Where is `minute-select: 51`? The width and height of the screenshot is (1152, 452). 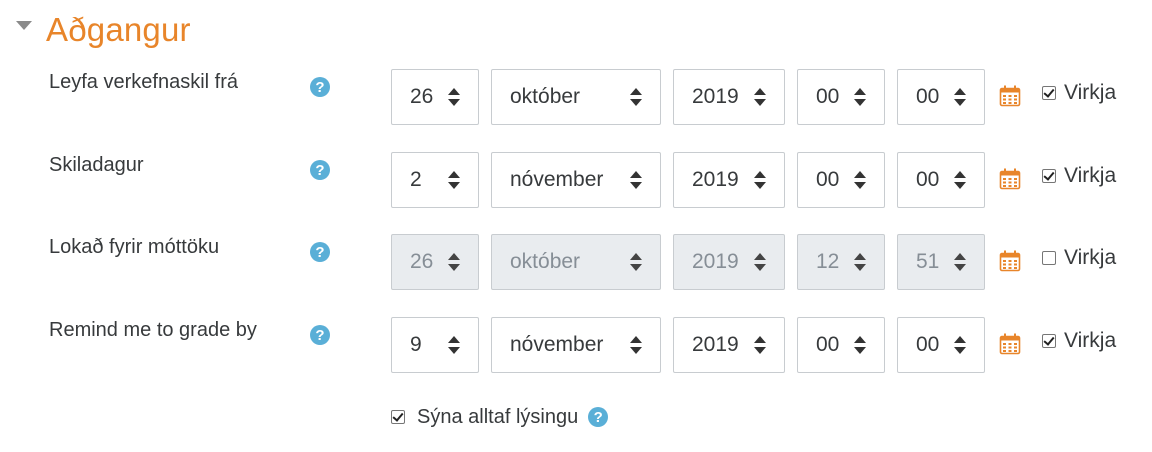 minute-select: 51 is located at coordinates (941, 262).